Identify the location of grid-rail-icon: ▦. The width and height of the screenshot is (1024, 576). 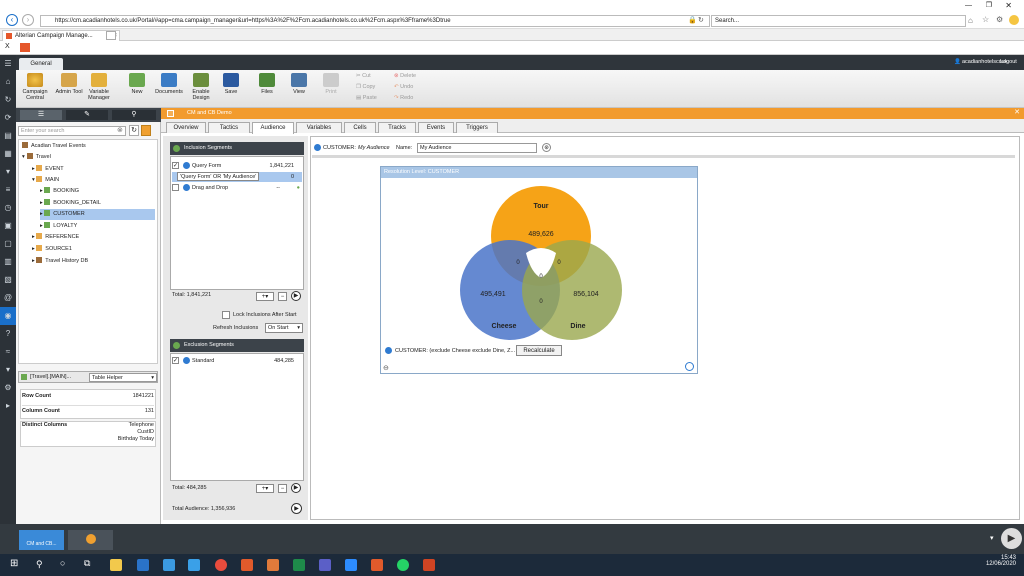
(8, 154).